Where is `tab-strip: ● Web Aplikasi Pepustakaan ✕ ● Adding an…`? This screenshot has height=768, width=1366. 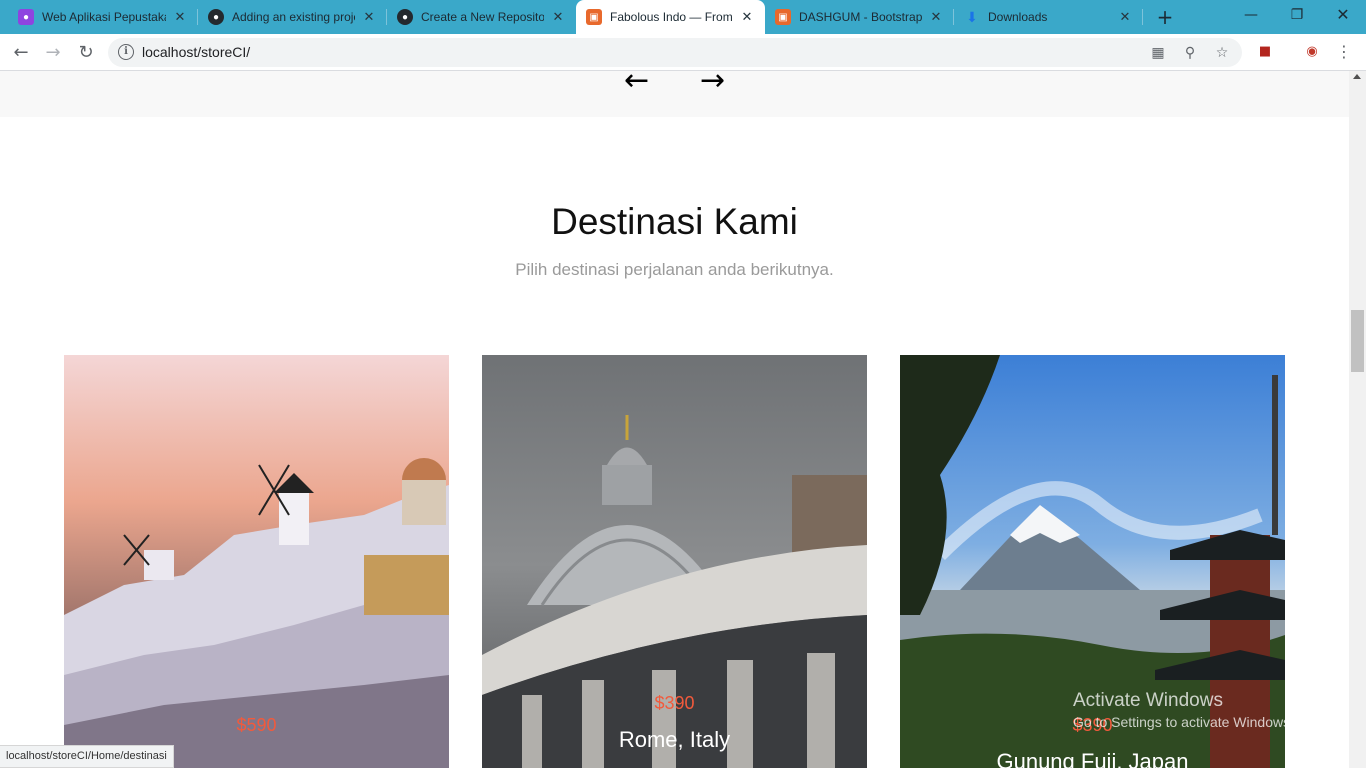
tab-strip: ● Web Aplikasi Pepustakaan ✕ ● Adding an… is located at coordinates (683, 17).